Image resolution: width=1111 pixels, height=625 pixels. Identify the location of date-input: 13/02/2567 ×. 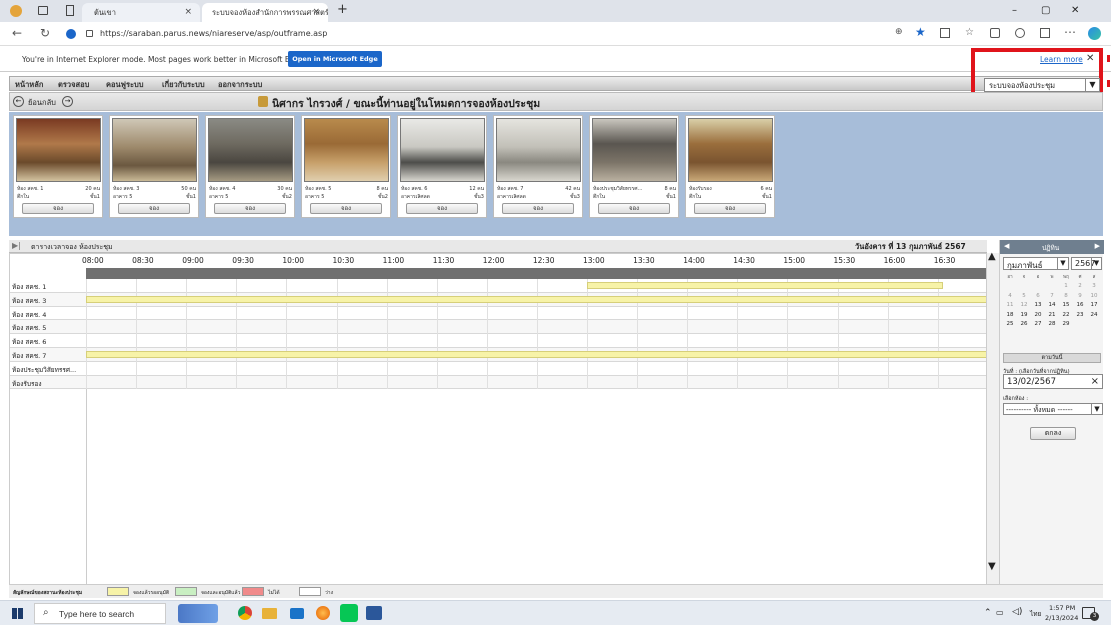
(1053, 381).